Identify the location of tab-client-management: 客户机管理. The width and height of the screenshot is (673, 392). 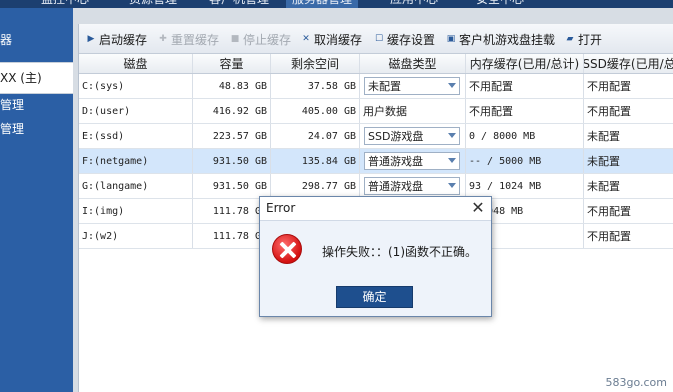
(239, 4).